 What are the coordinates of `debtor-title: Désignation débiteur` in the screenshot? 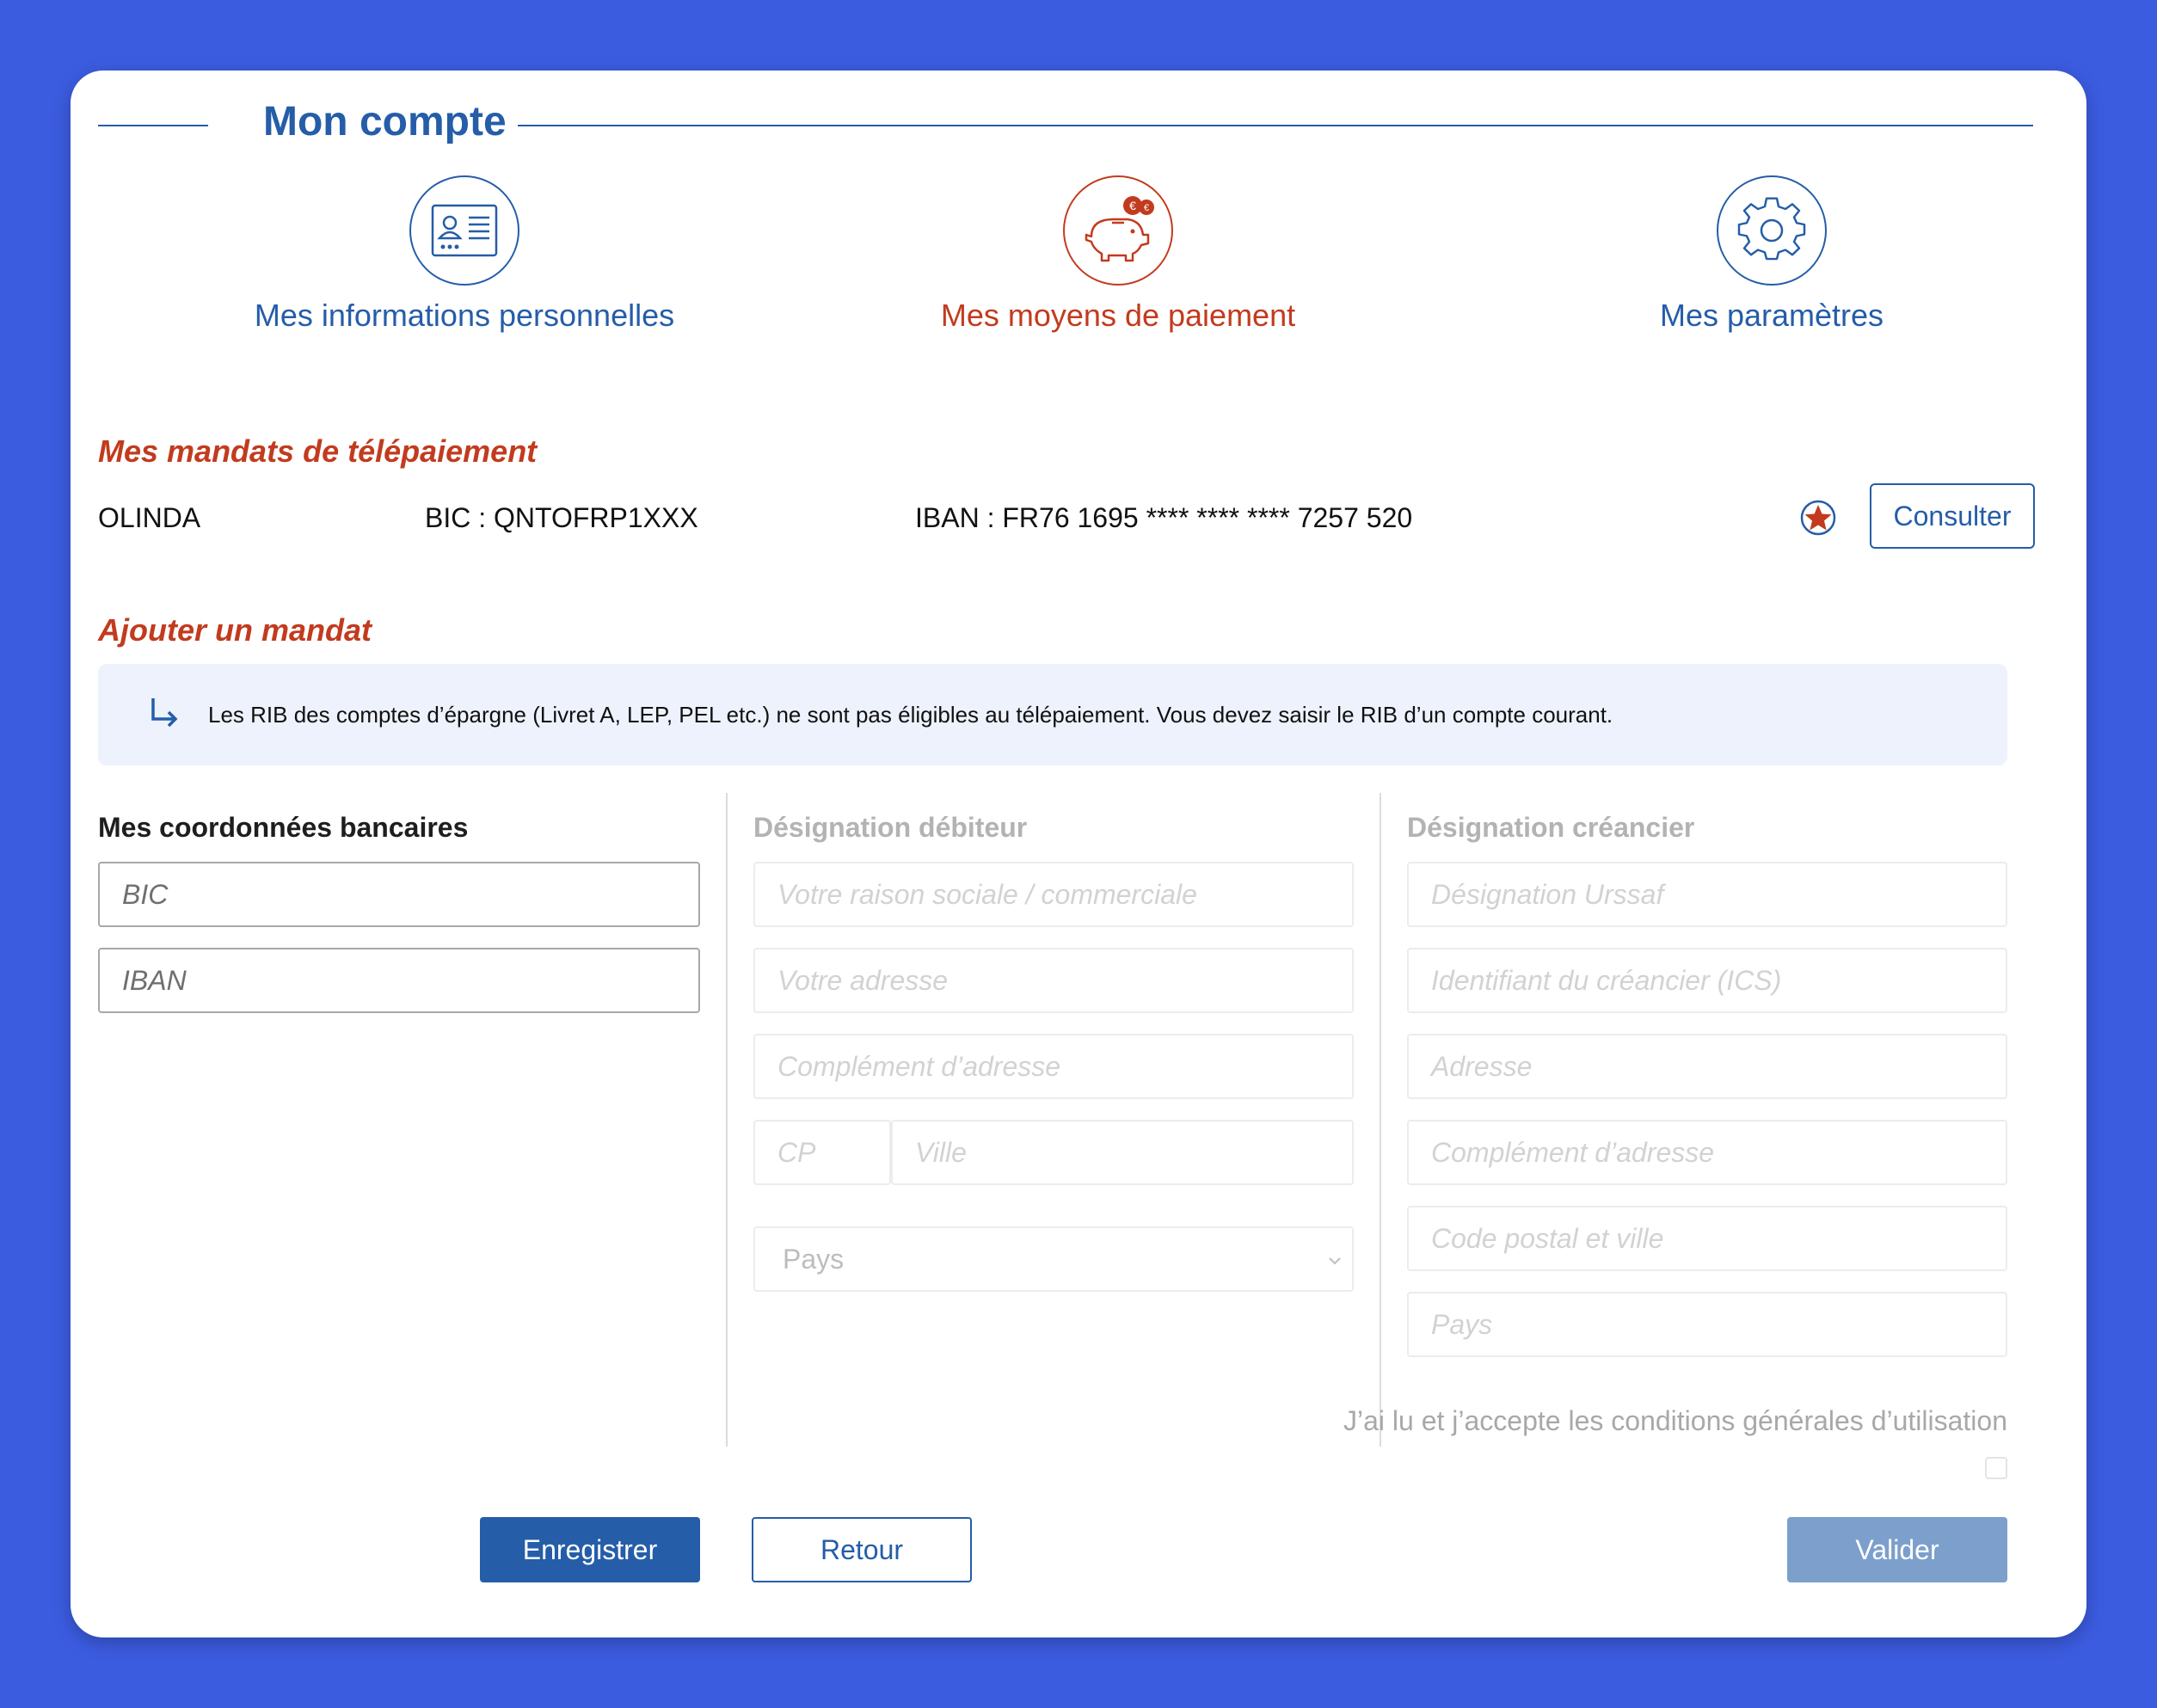 It's located at (890, 827).